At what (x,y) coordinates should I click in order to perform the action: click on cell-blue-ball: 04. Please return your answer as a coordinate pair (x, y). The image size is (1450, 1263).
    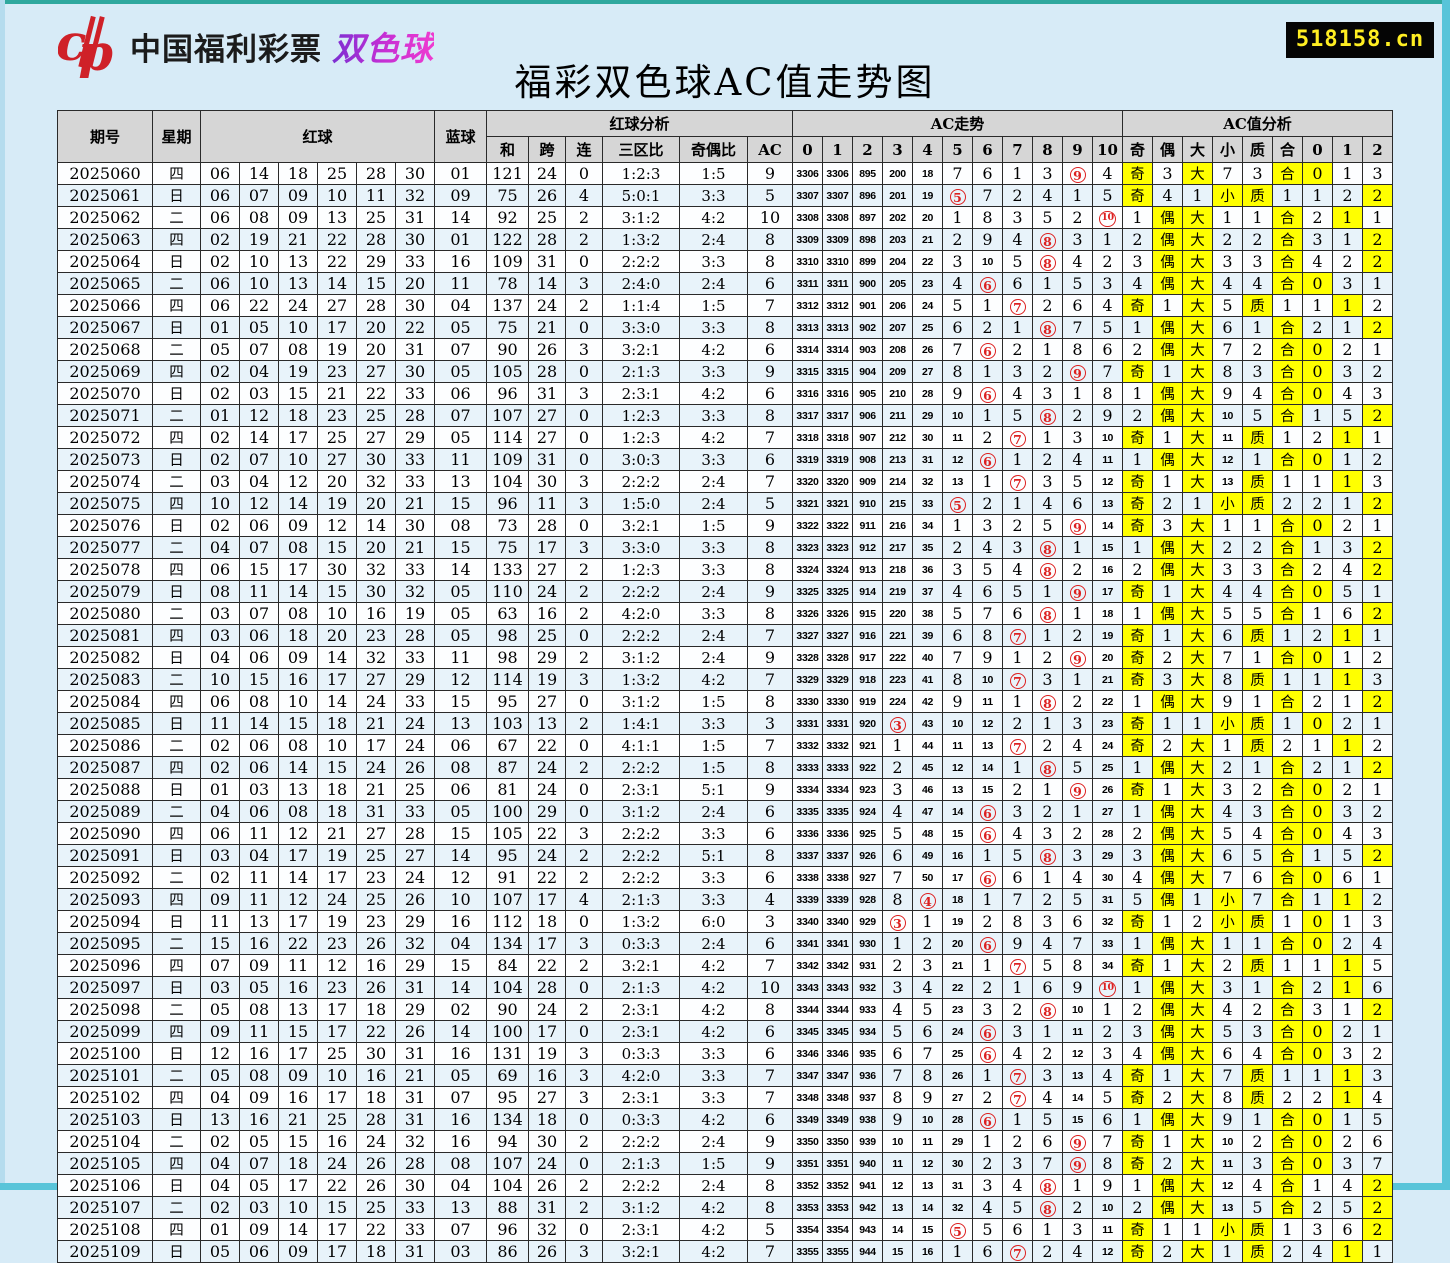
    Looking at the image, I should click on (460, 1185).